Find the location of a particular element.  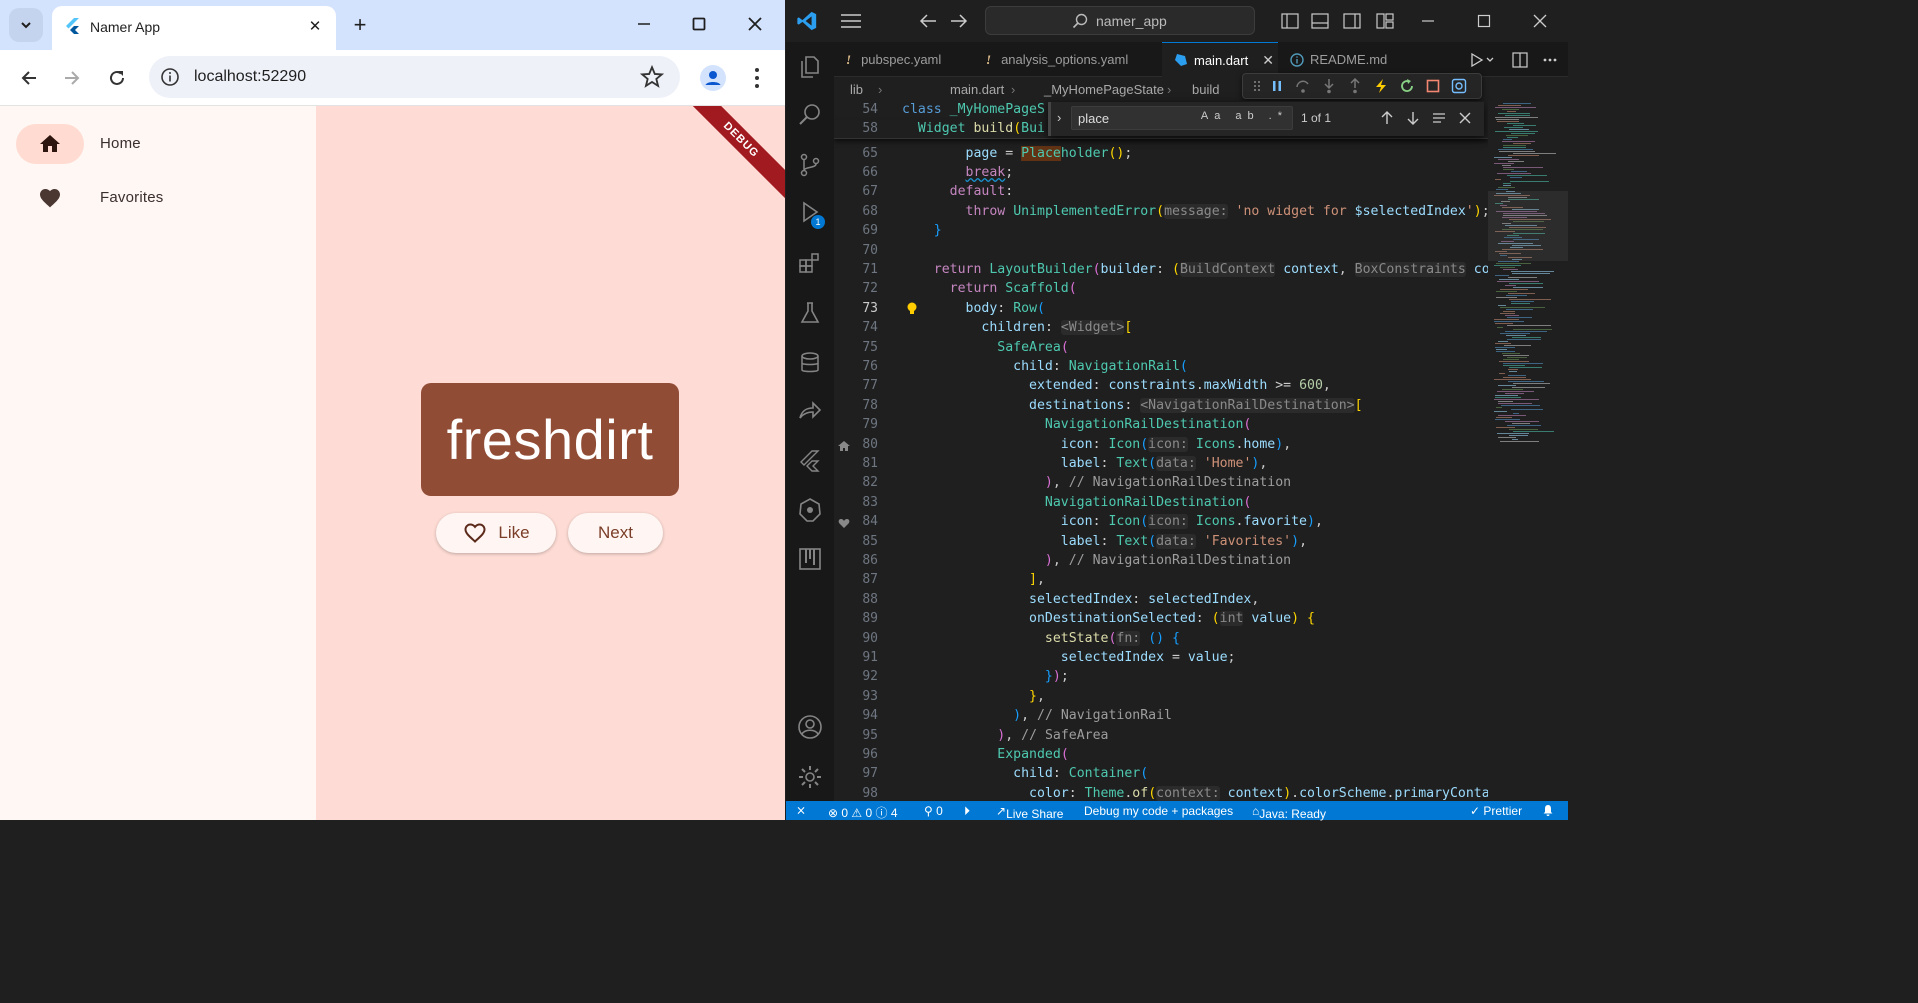

next-button: Next is located at coordinates (615, 533).